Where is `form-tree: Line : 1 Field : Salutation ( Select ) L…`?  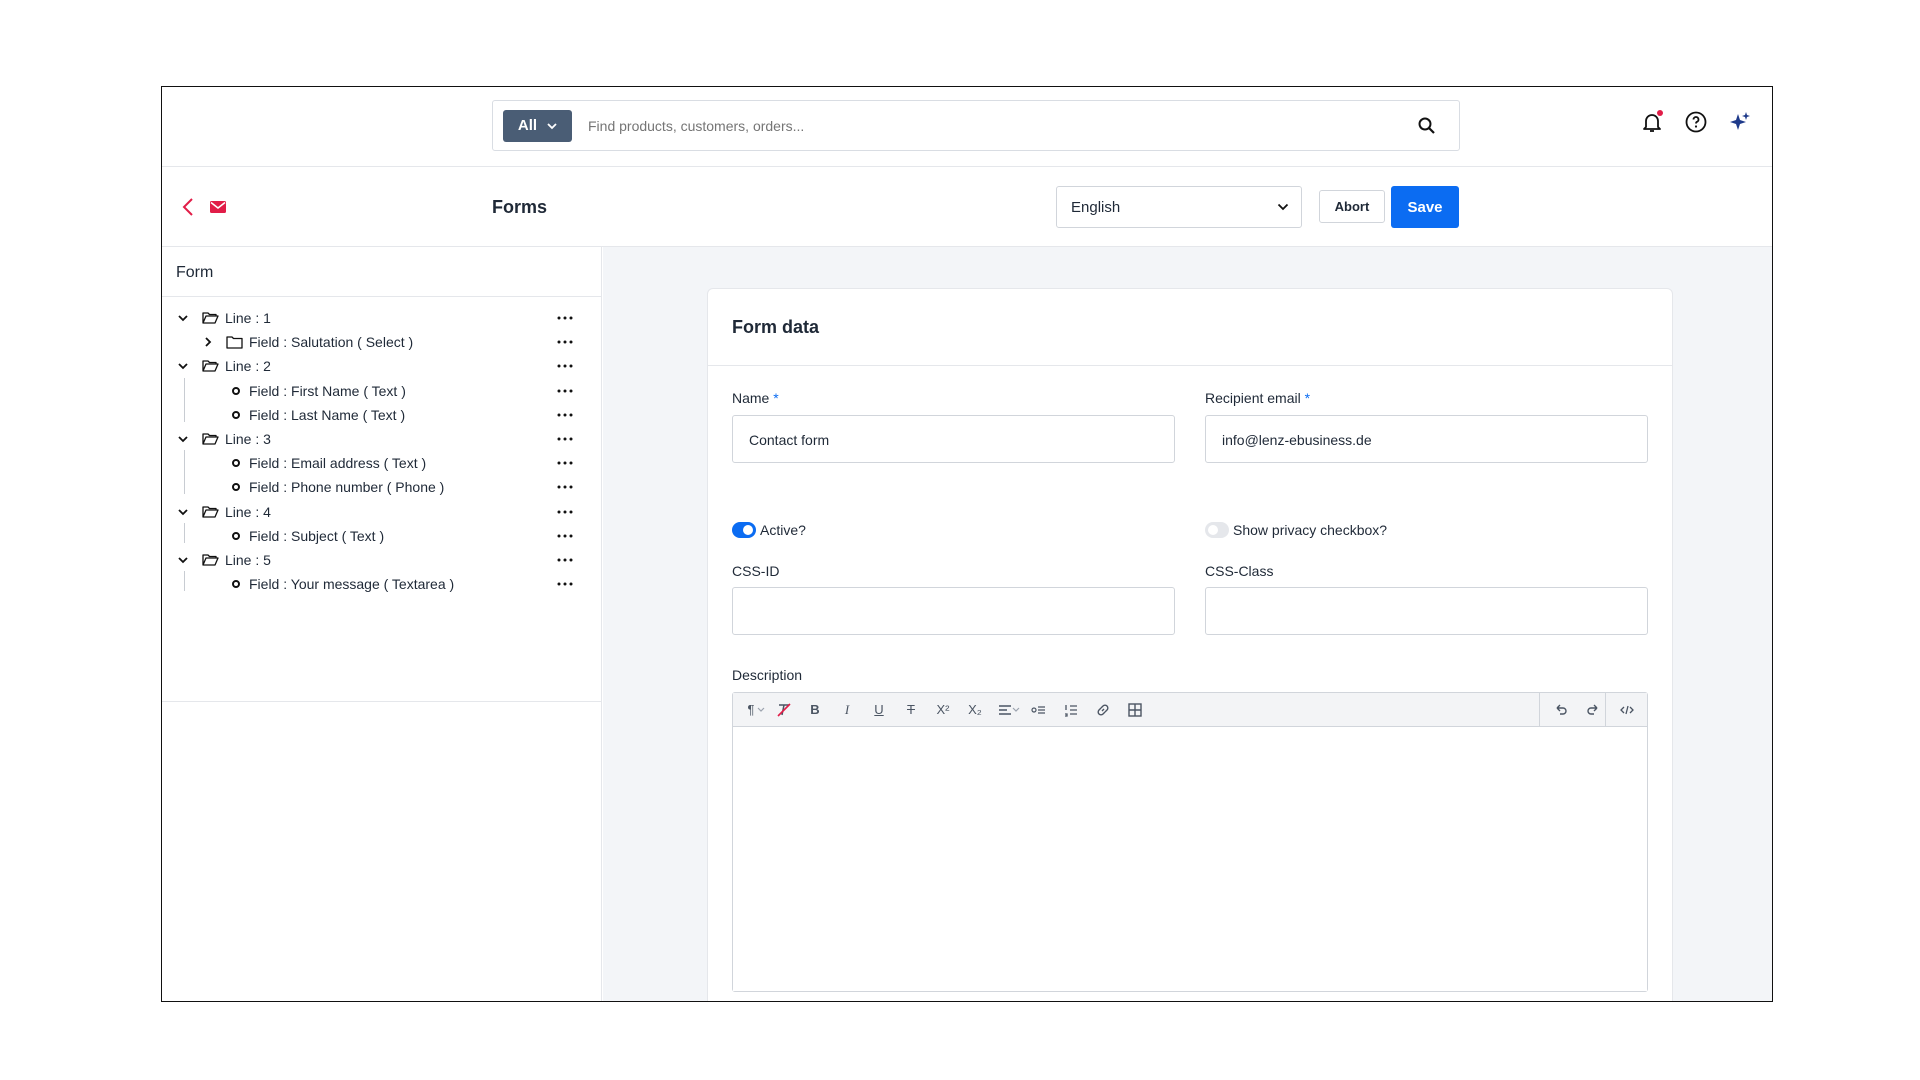 form-tree: Line : 1 Field : Salutation ( Select ) L… is located at coordinates (381, 499).